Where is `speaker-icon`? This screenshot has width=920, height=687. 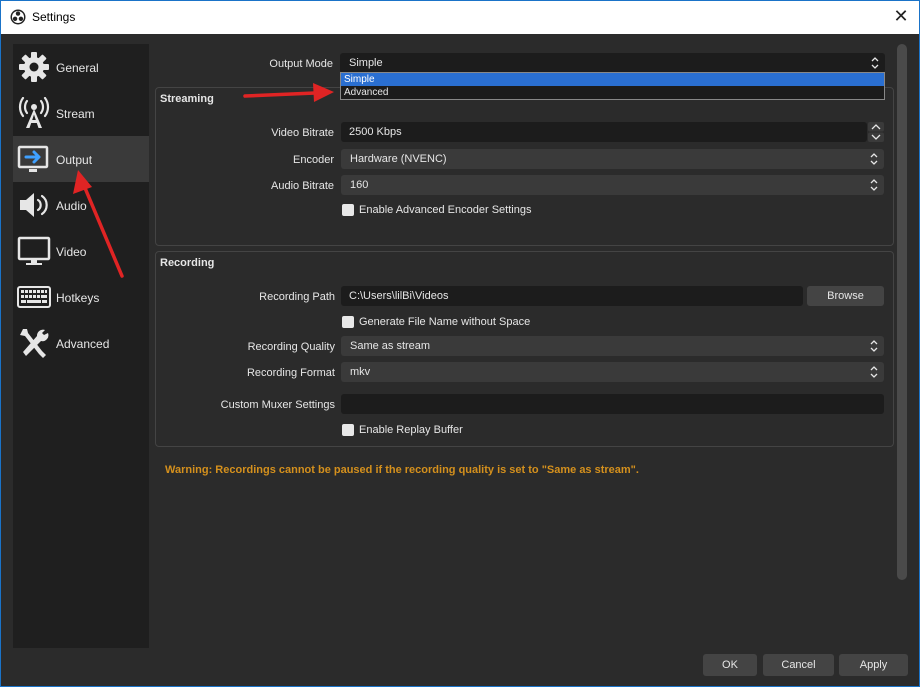 speaker-icon is located at coordinates (34, 205).